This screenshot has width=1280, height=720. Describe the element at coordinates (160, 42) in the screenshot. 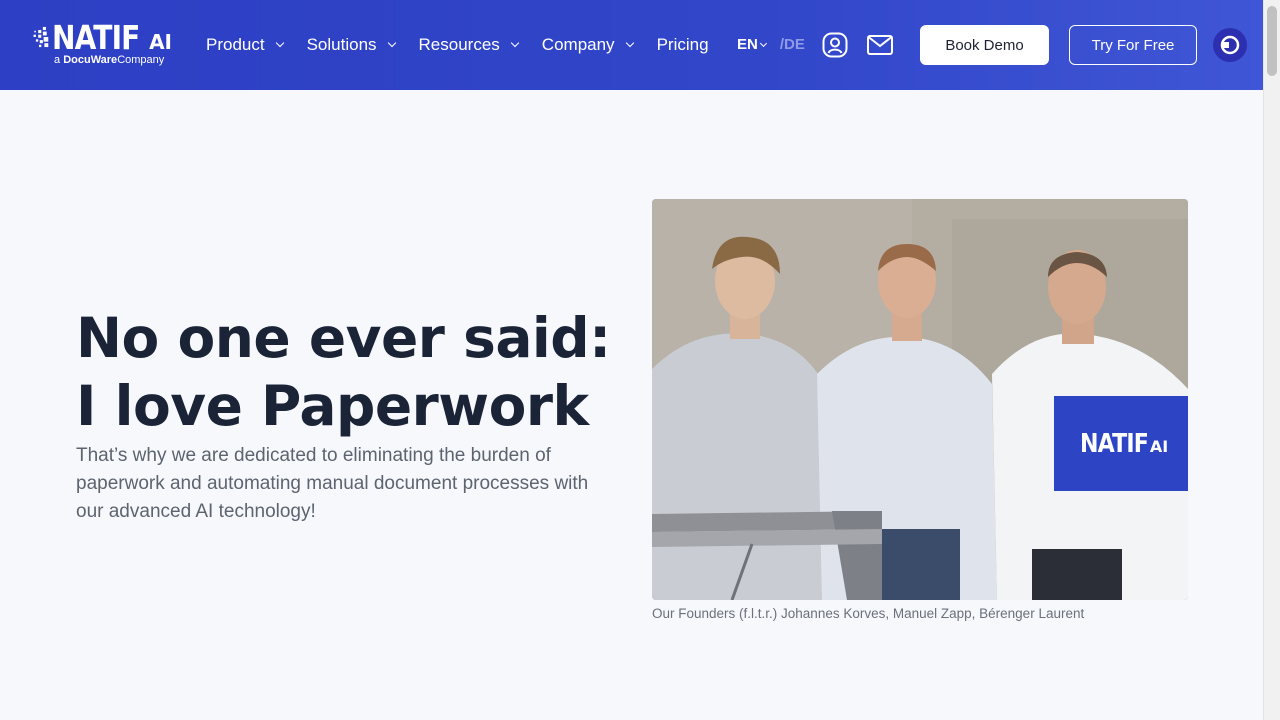

I see `logo-ai: AI` at that location.